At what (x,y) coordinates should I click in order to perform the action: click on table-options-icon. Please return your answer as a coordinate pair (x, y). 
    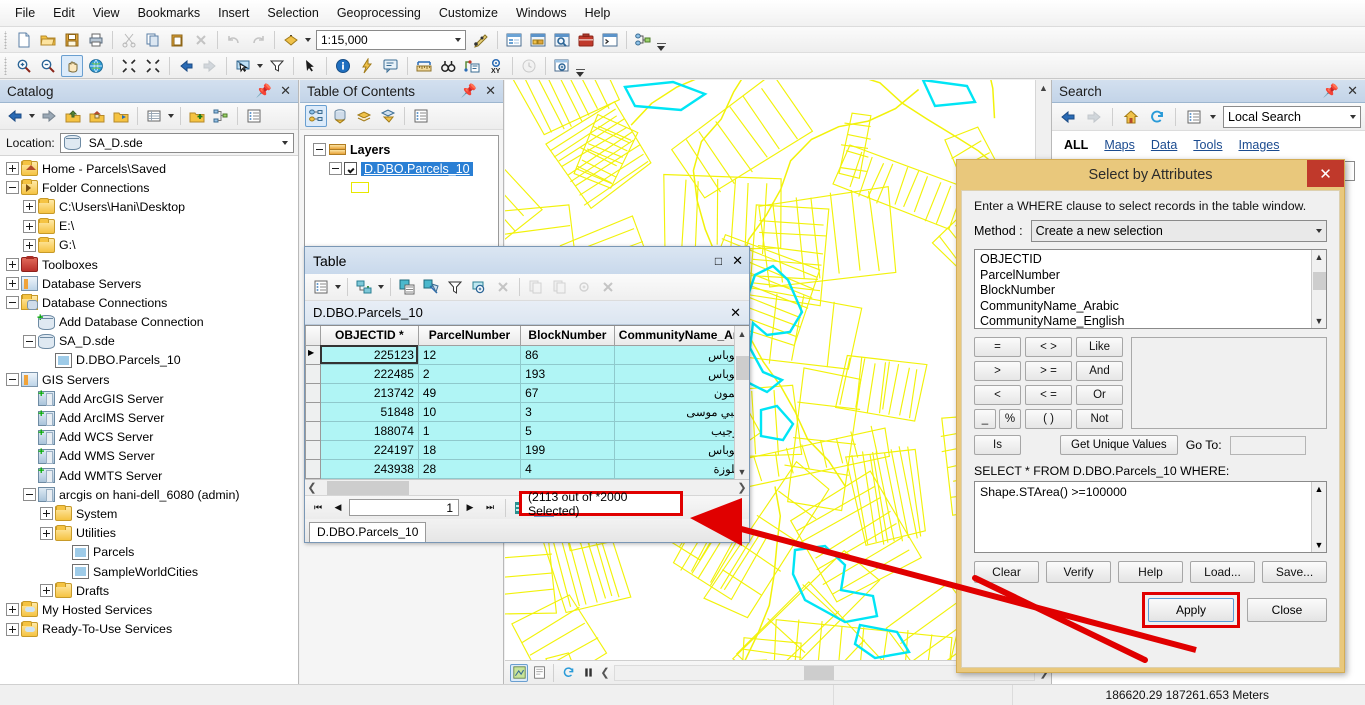
    Looking at the image, I should click on (321, 287).